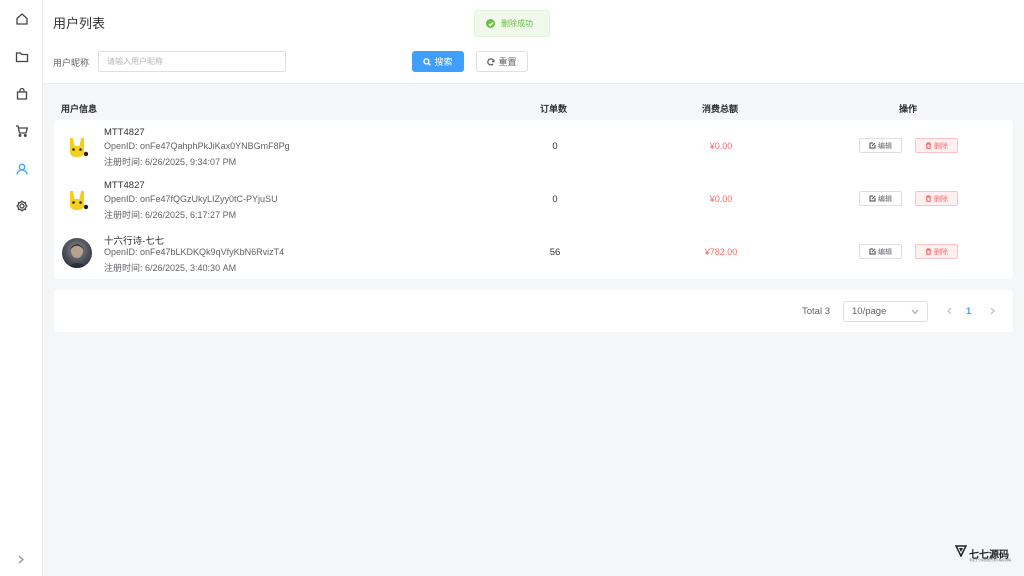 The image size is (1024, 576). I want to click on bag-icon, so click(22, 94).